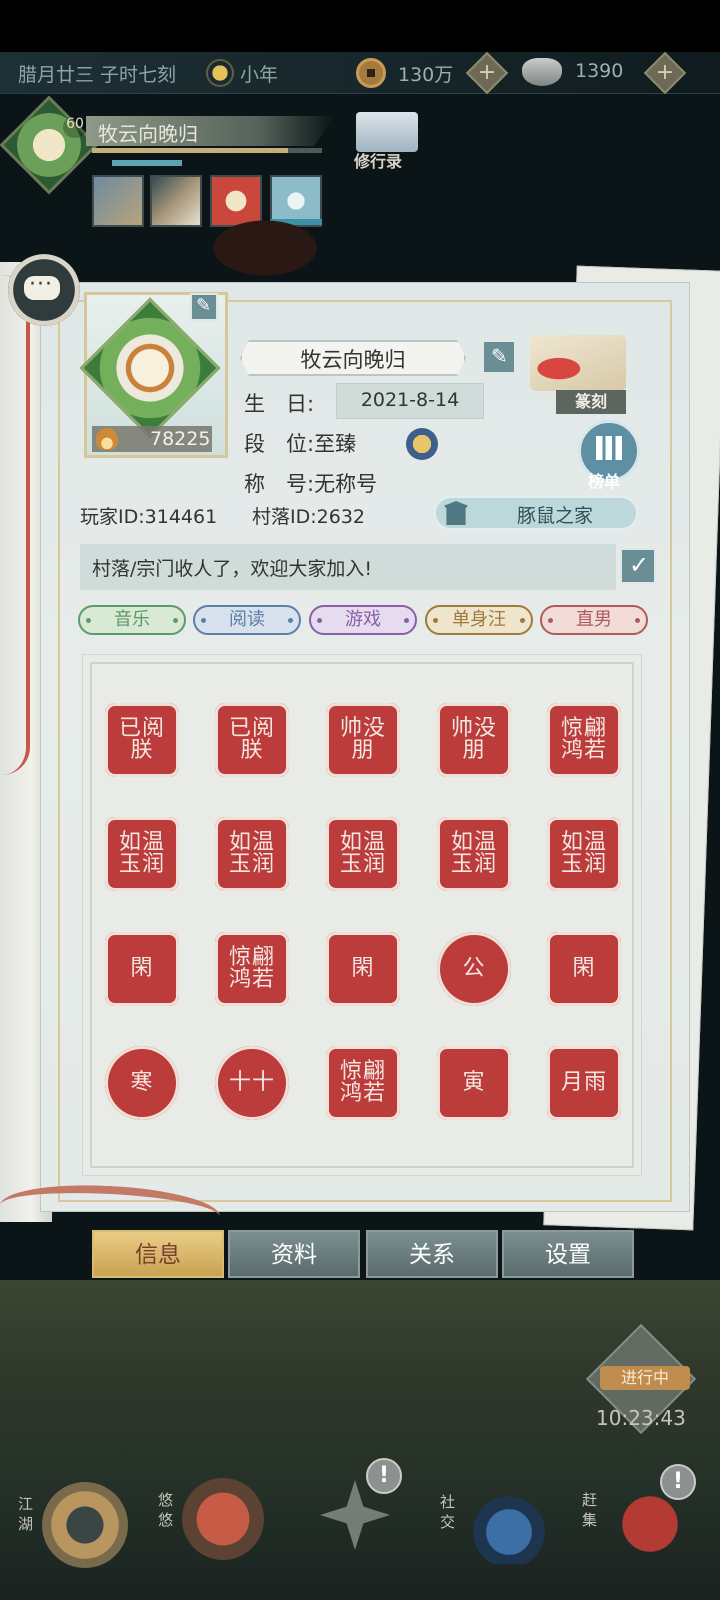 The image size is (720, 1600). I want to click on silver-amount: 1390, so click(599, 71).